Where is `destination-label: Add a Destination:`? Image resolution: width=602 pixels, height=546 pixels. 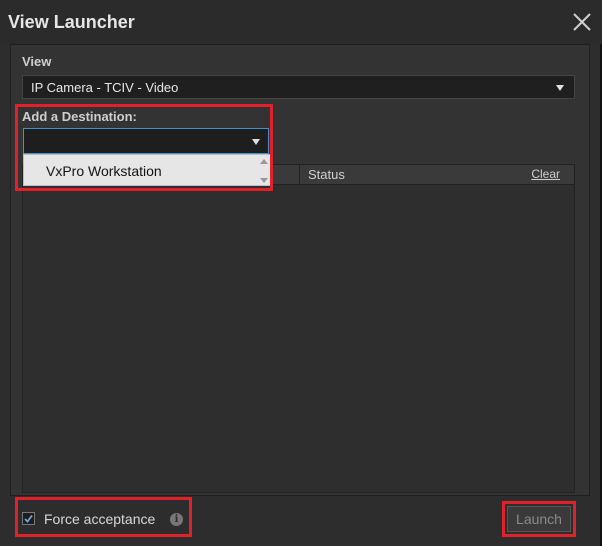
destination-label: Add a Destination: is located at coordinates (79, 116).